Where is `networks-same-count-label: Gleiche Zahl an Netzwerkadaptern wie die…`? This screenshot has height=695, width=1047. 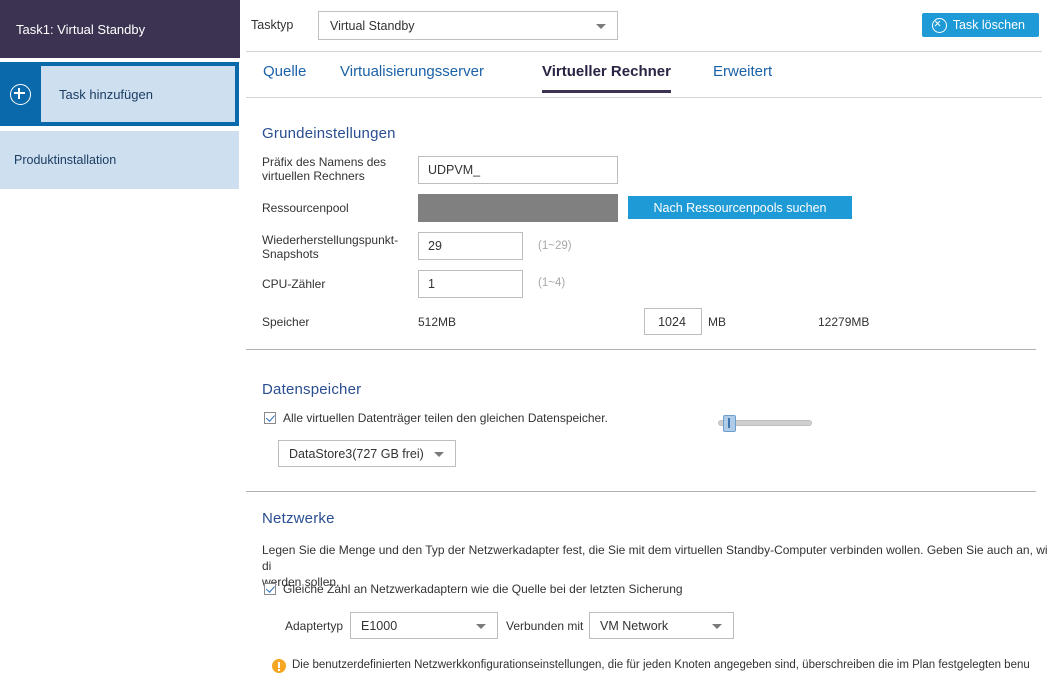 networks-same-count-label: Gleiche Zahl an Netzwerkadaptern wie die… is located at coordinates (483, 589).